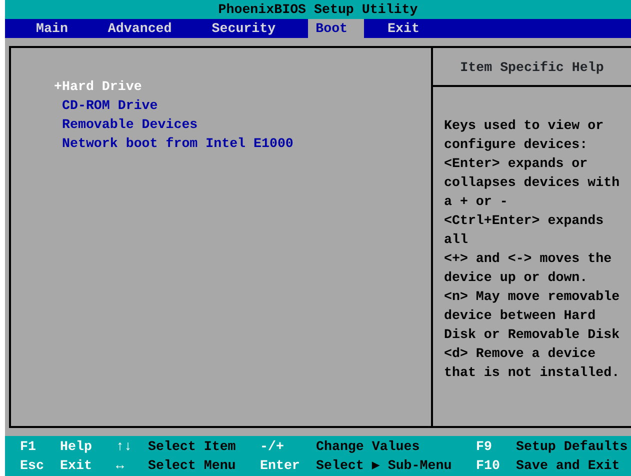 This screenshot has width=631, height=476. What do you see at coordinates (32, 465) in the screenshot?
I see `key-label: Esc` at bounding box center [32, 465].